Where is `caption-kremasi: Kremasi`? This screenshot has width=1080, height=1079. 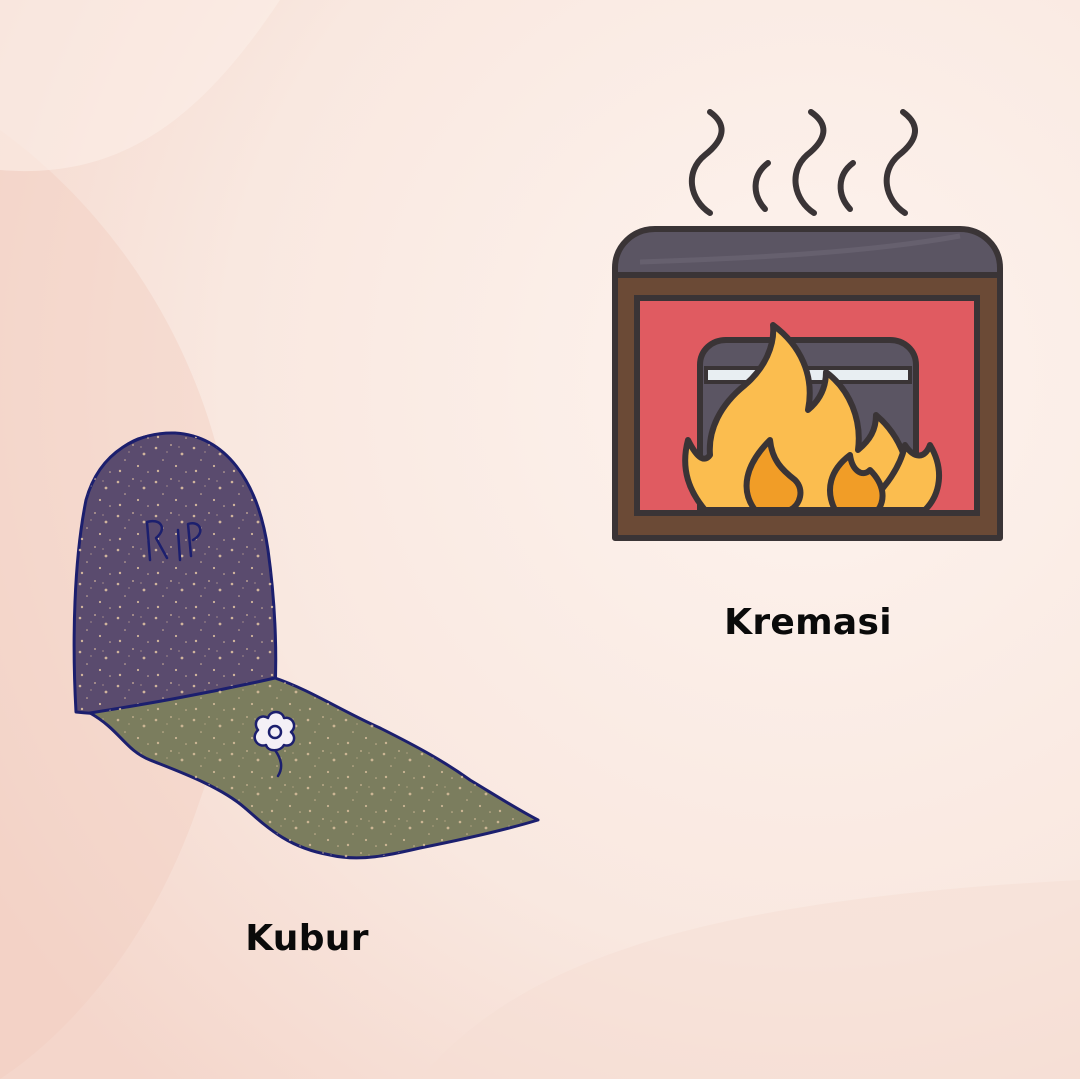 caption-kremasi: Kremasi is located at coordinates (808, 622).